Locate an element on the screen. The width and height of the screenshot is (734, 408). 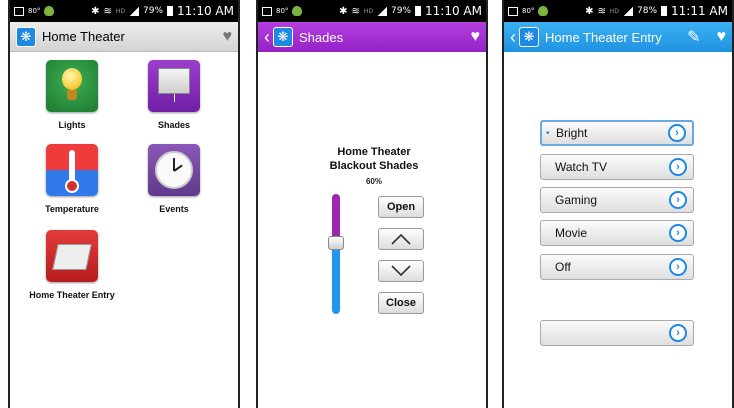
scene-button-off: Off › is located at coordinates (617, 267).